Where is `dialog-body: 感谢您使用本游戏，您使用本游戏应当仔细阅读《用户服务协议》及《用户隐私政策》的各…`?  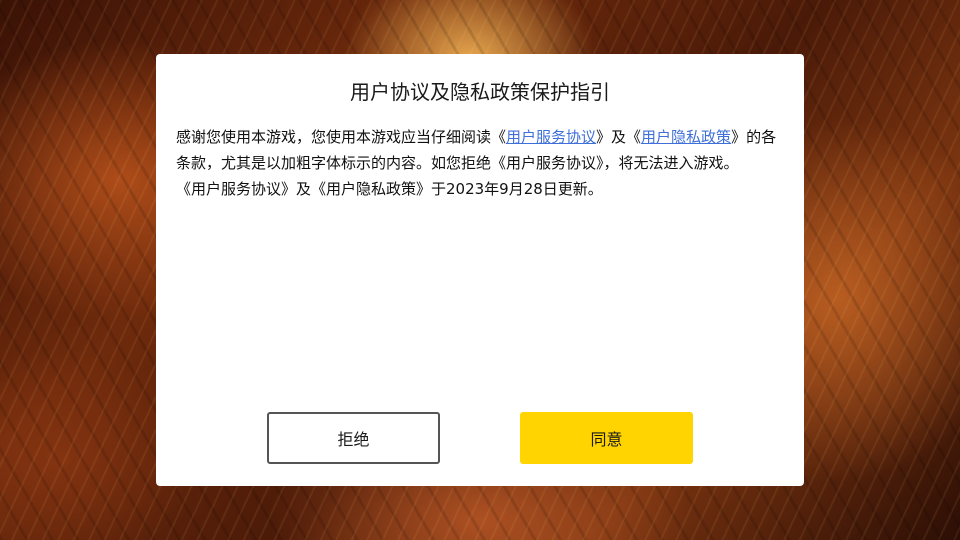
dialog-body: 感谢您使用本游戏，您使用本游戏应当仔细阅读《用户服务协议》及《用户隐私政策》的各… is located at coordinates (482, 163).